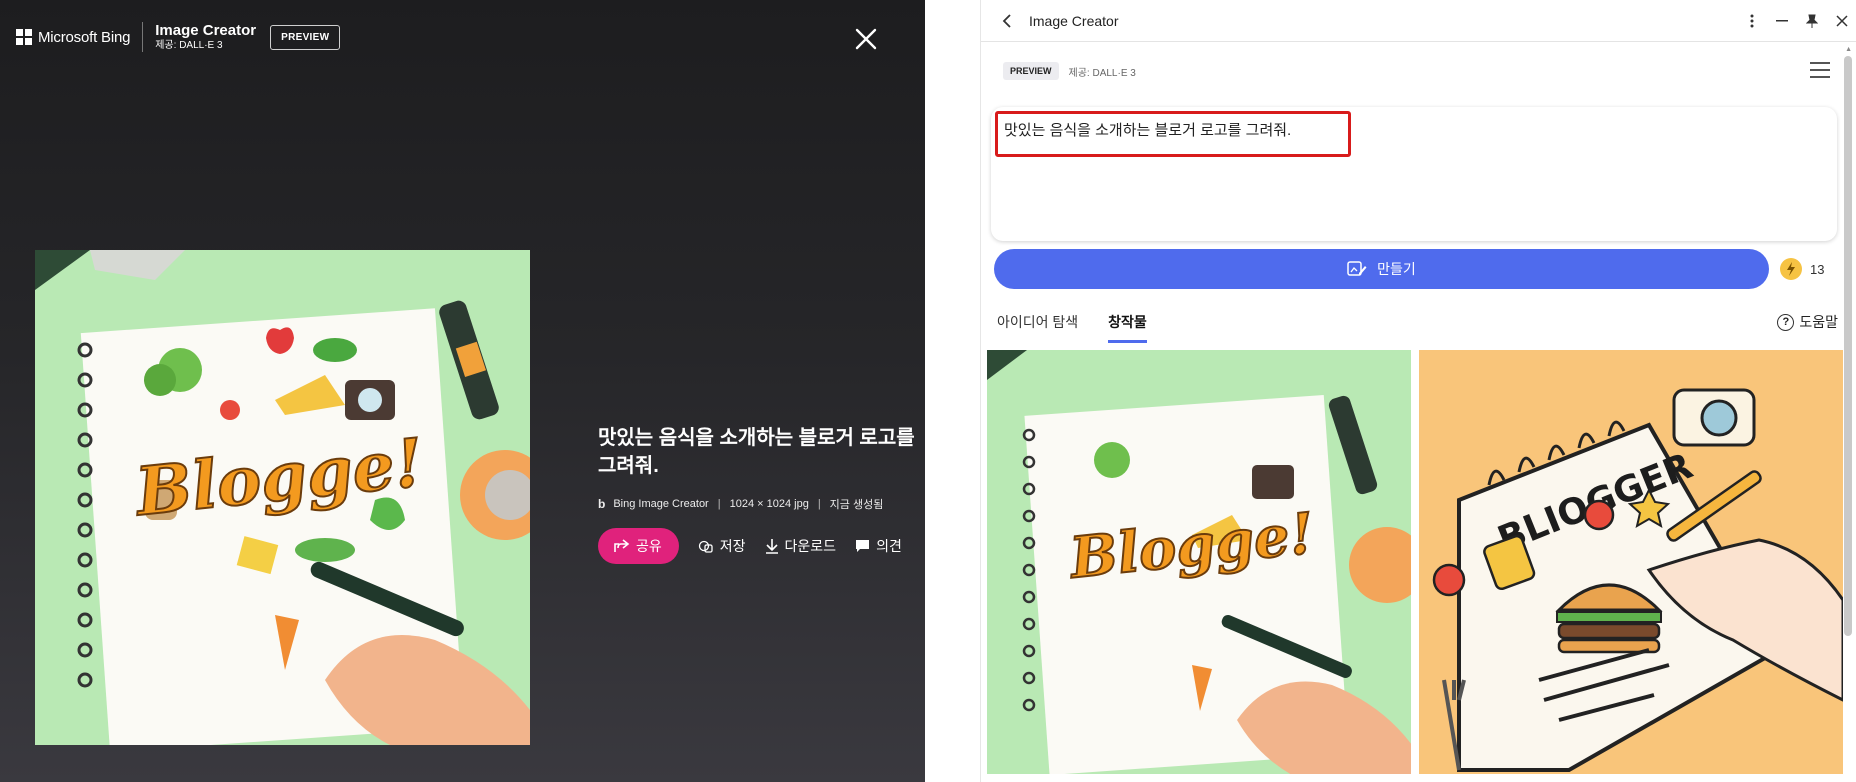 Image resolution: width=1856 pixels, height=782 pixels. What do you see at coordinates (1074, 20) in the screenshot?
I see `panel-title: Image Creator` at bounding box center [1074, 20].